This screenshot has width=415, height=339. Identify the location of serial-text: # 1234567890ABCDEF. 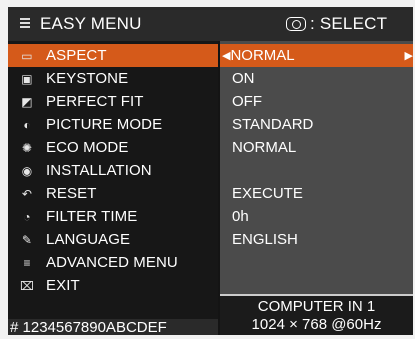
(88, 327).